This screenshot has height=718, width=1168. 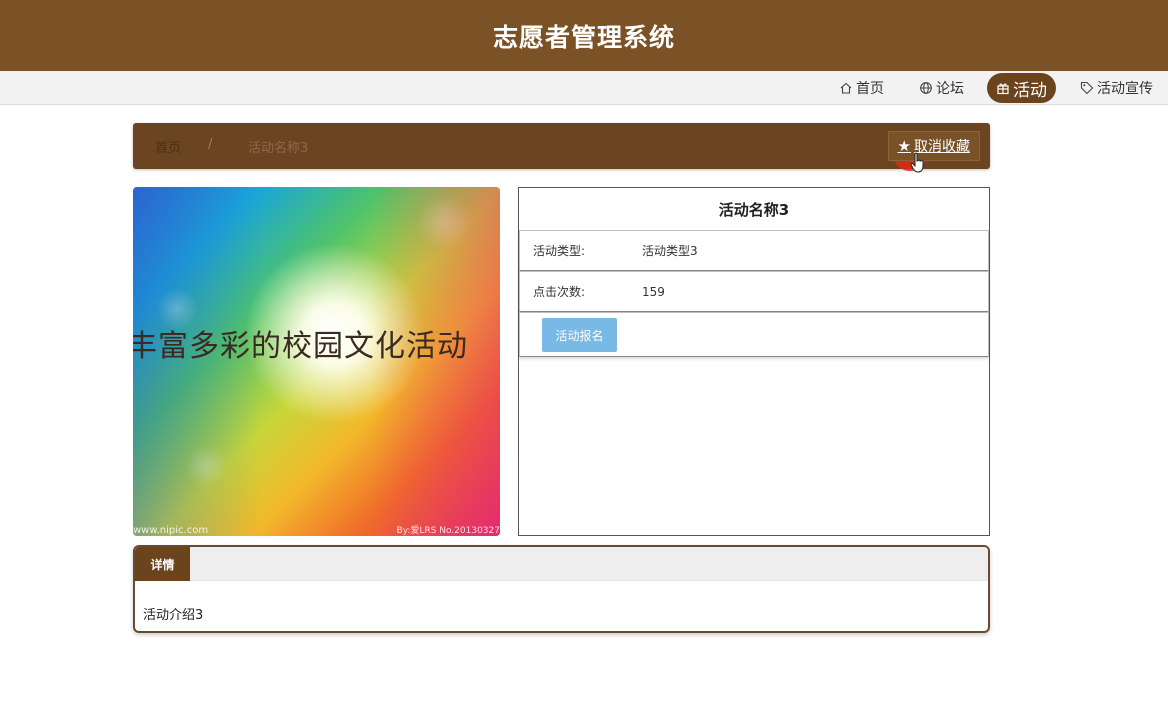 I want to click on star-icon: ★, so click(x=904, y=146).